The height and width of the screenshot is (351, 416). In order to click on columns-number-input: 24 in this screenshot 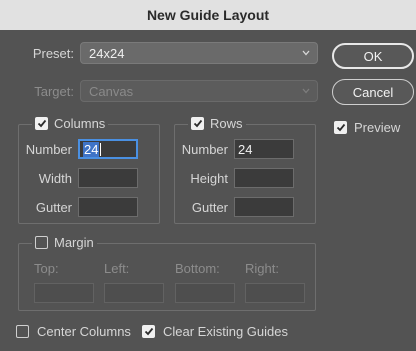, I will do `click(108, 149)`.